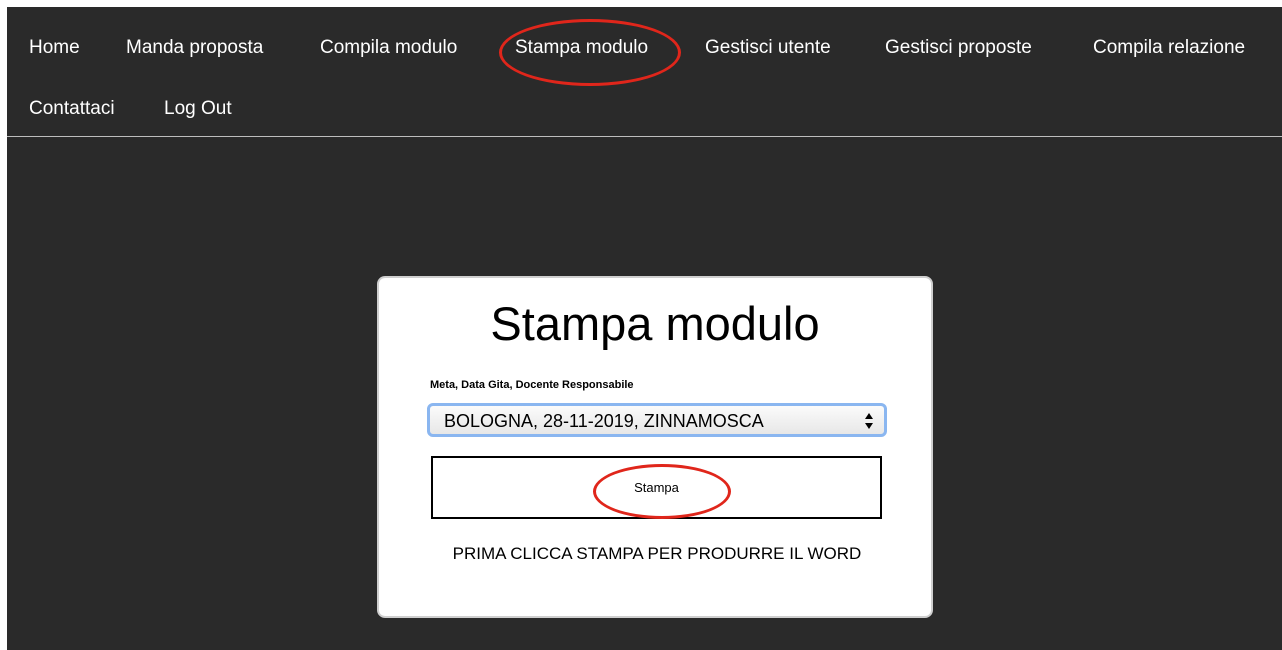 This screenshot has width=1282, height=650. What do you see at coordinates (869, 421) in the screenshot?
I see `select-updown-arrows-icon` at bounding box center [869, 421].